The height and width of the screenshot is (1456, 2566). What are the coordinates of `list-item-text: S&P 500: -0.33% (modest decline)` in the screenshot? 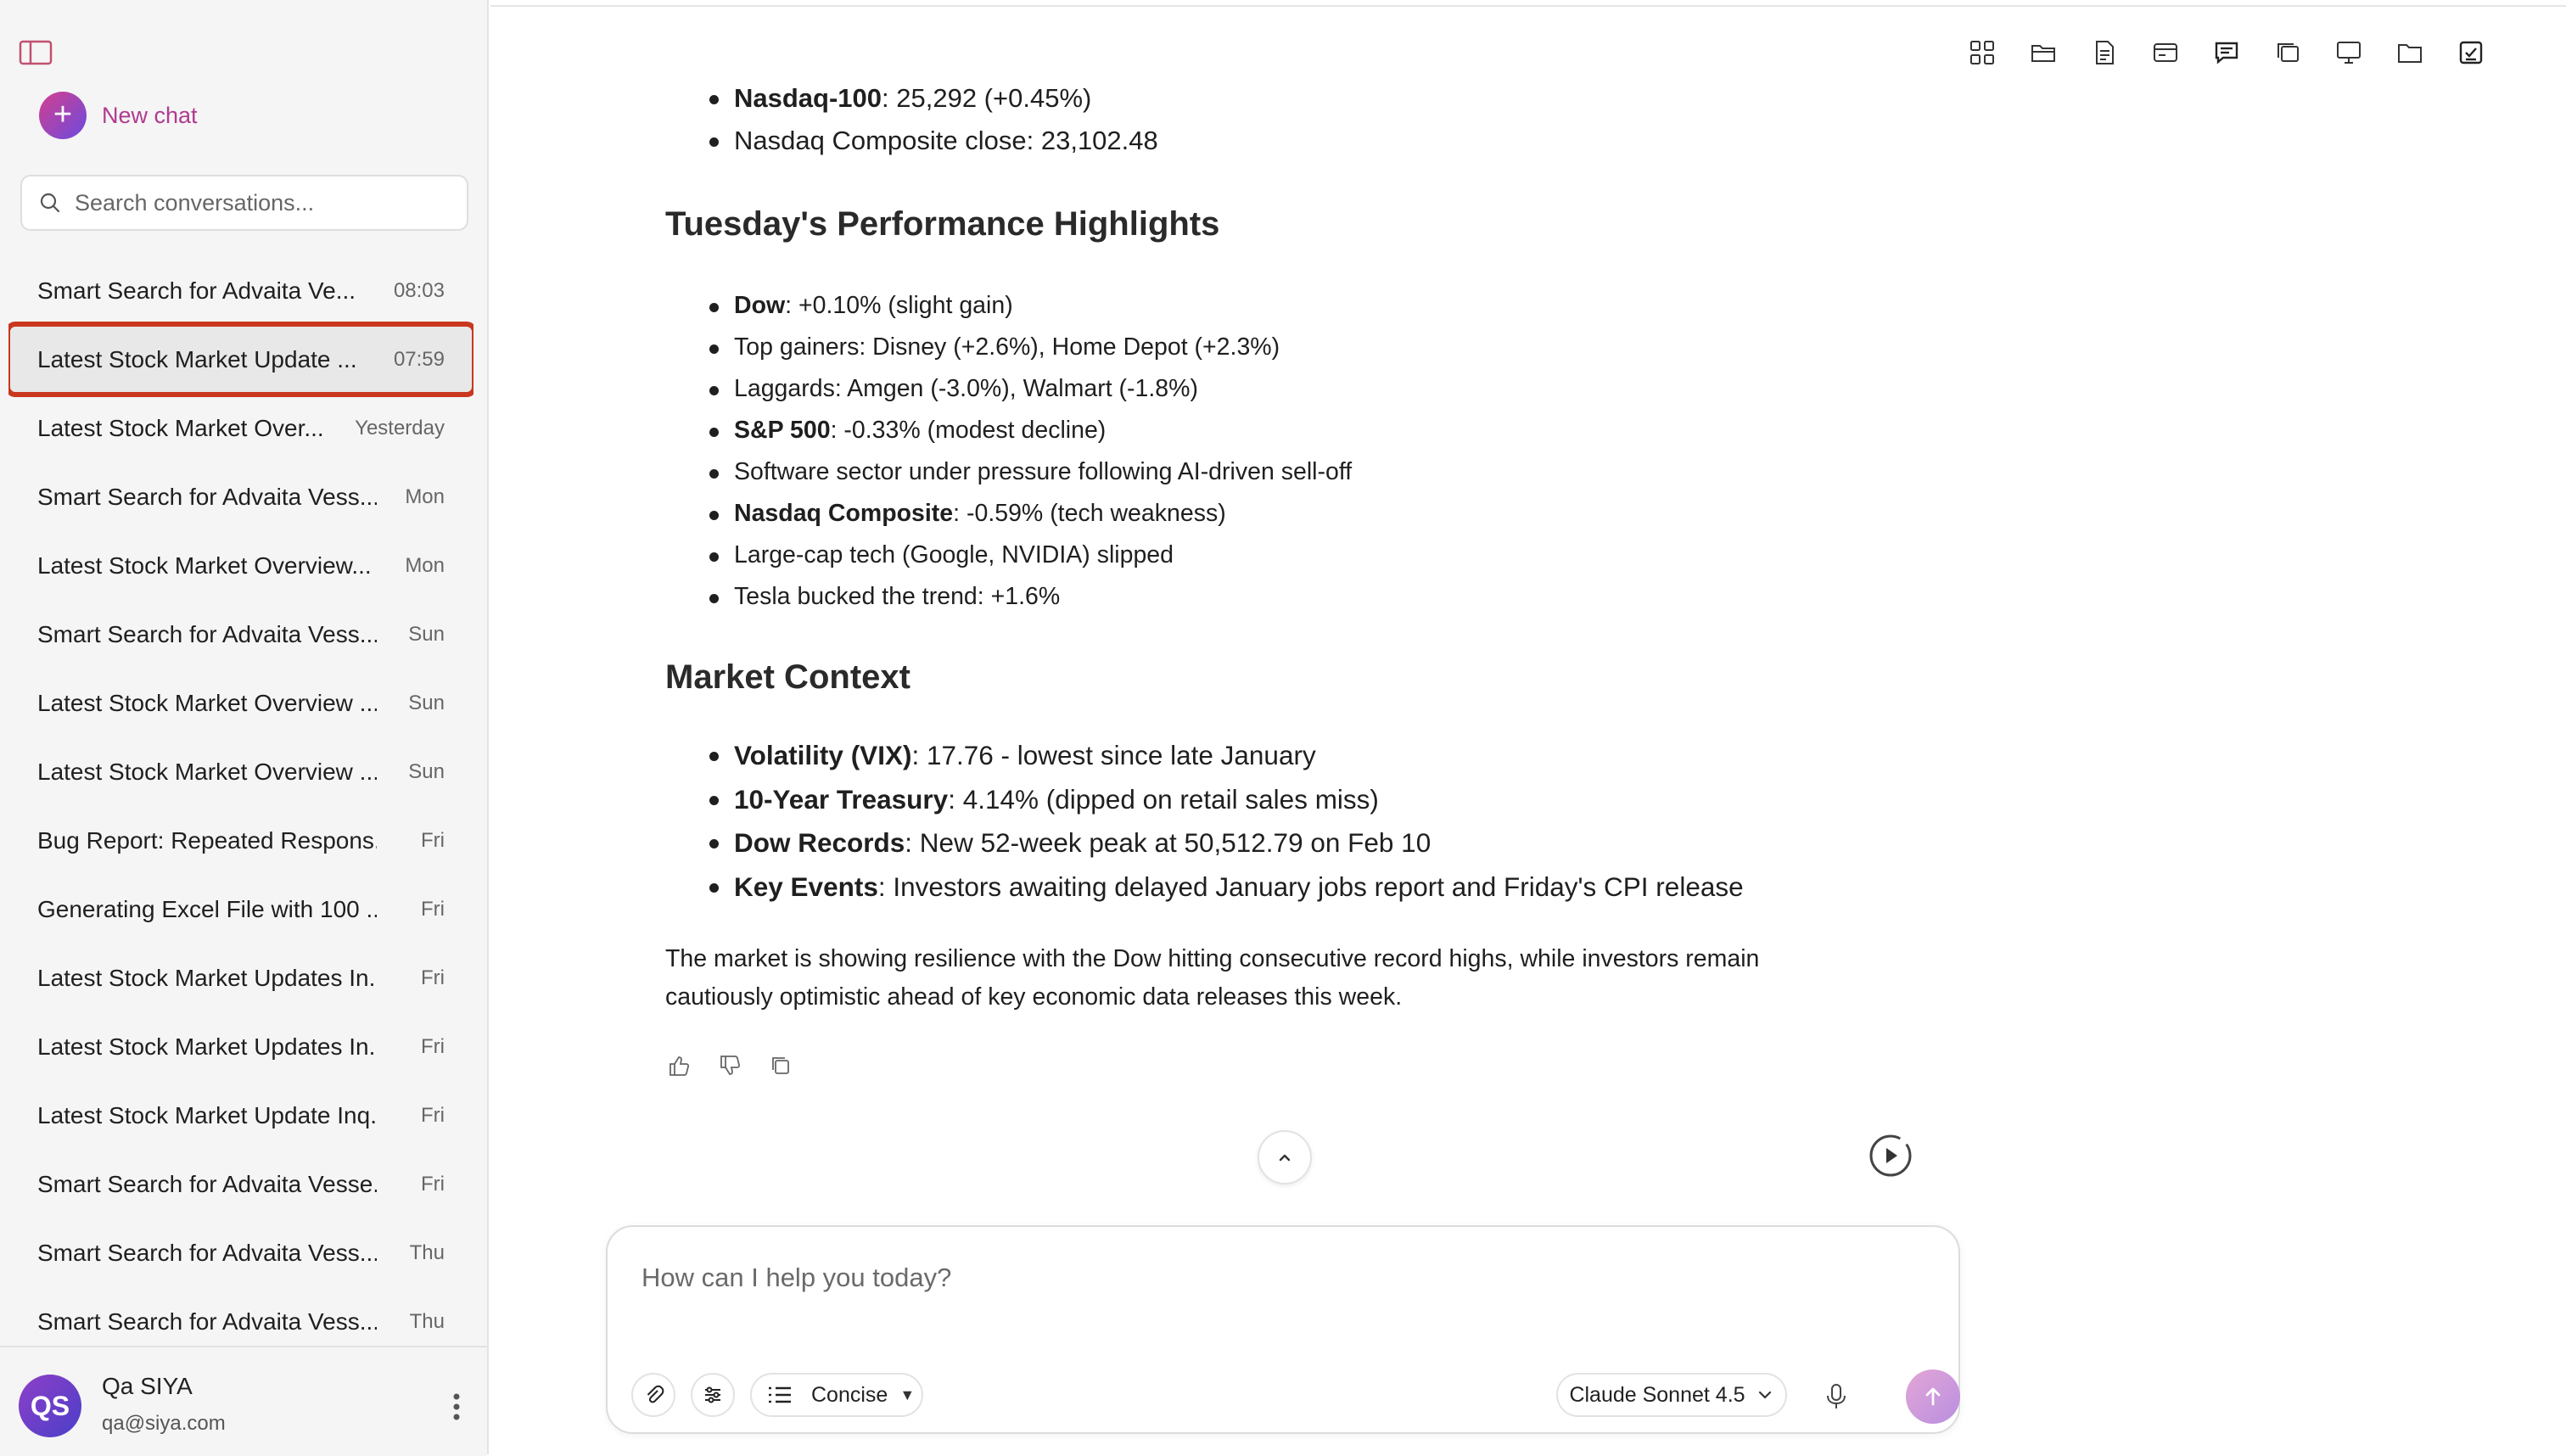 It's located at (920, 431).